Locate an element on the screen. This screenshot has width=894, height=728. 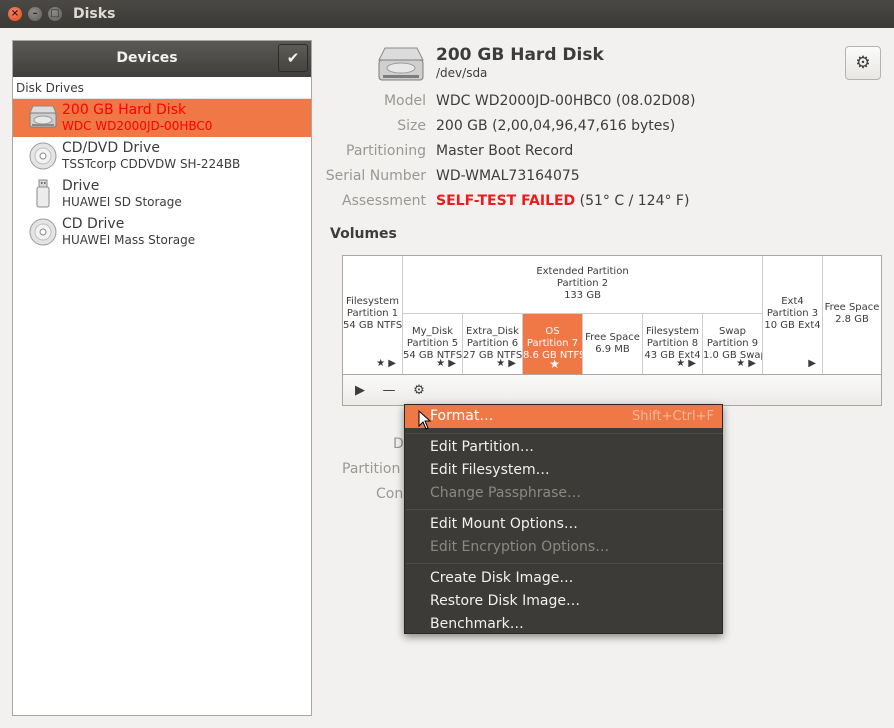
property-value: WDC WD2000JD-00HBC0 (08.02D08) is located at coordinates (566, 101).